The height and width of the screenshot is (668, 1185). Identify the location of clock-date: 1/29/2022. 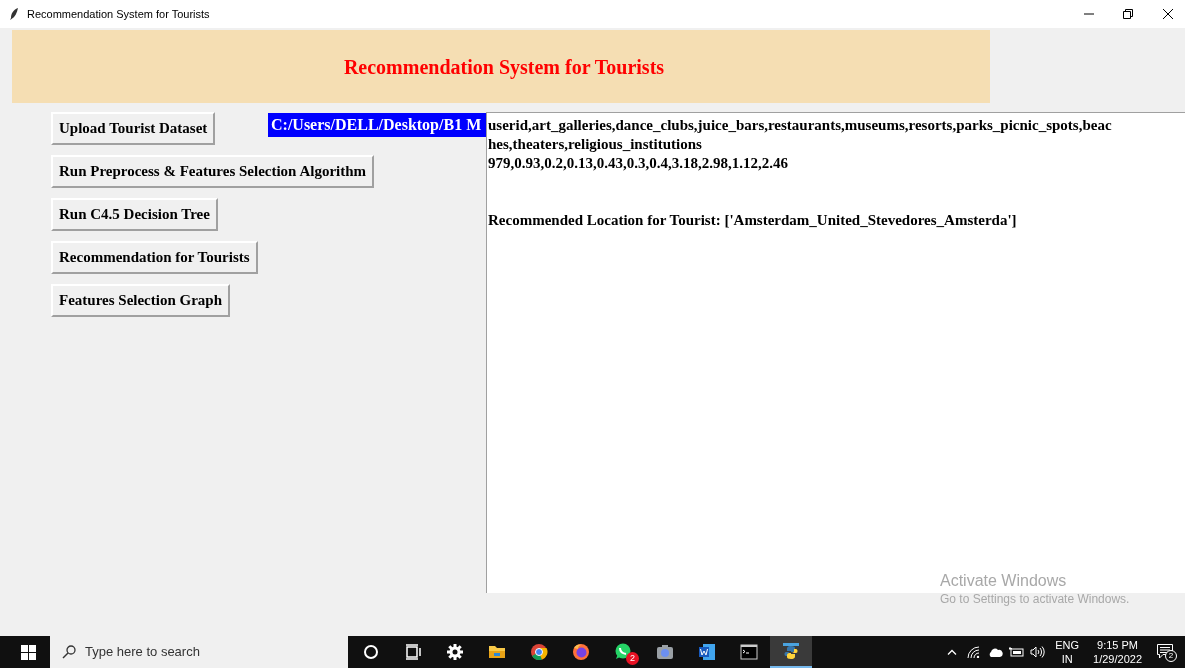
(1117, 659).